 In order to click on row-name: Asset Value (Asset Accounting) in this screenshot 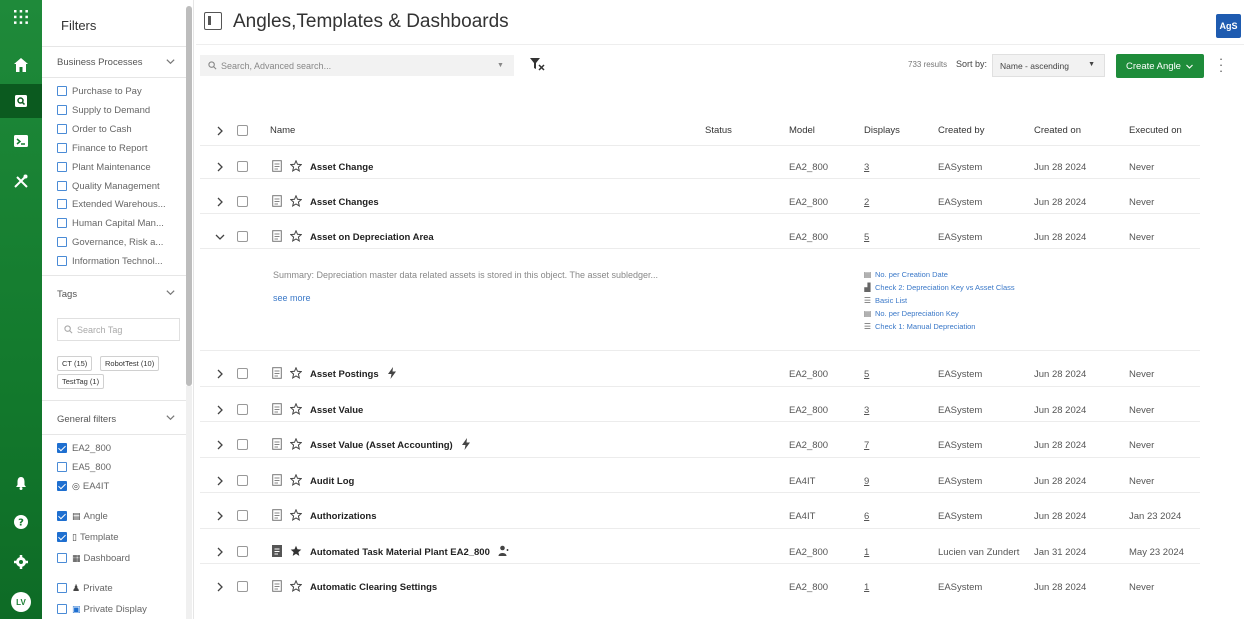, I will do `click(381, 445)`.